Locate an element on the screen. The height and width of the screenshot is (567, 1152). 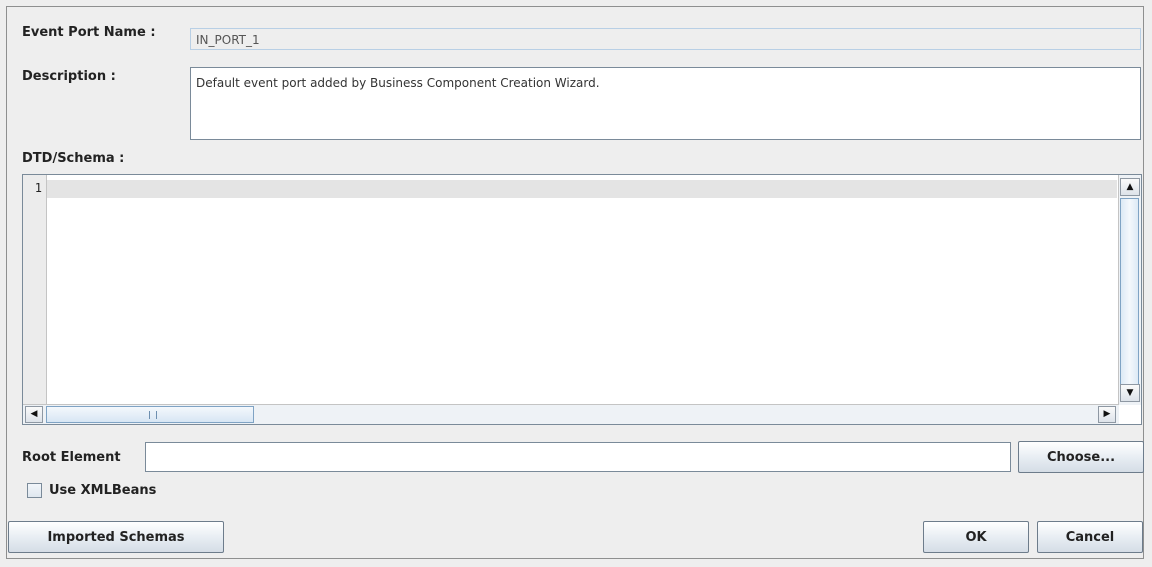
use-xmlbeans-label: Use XMLBeans is located at coordinates (103, 490).